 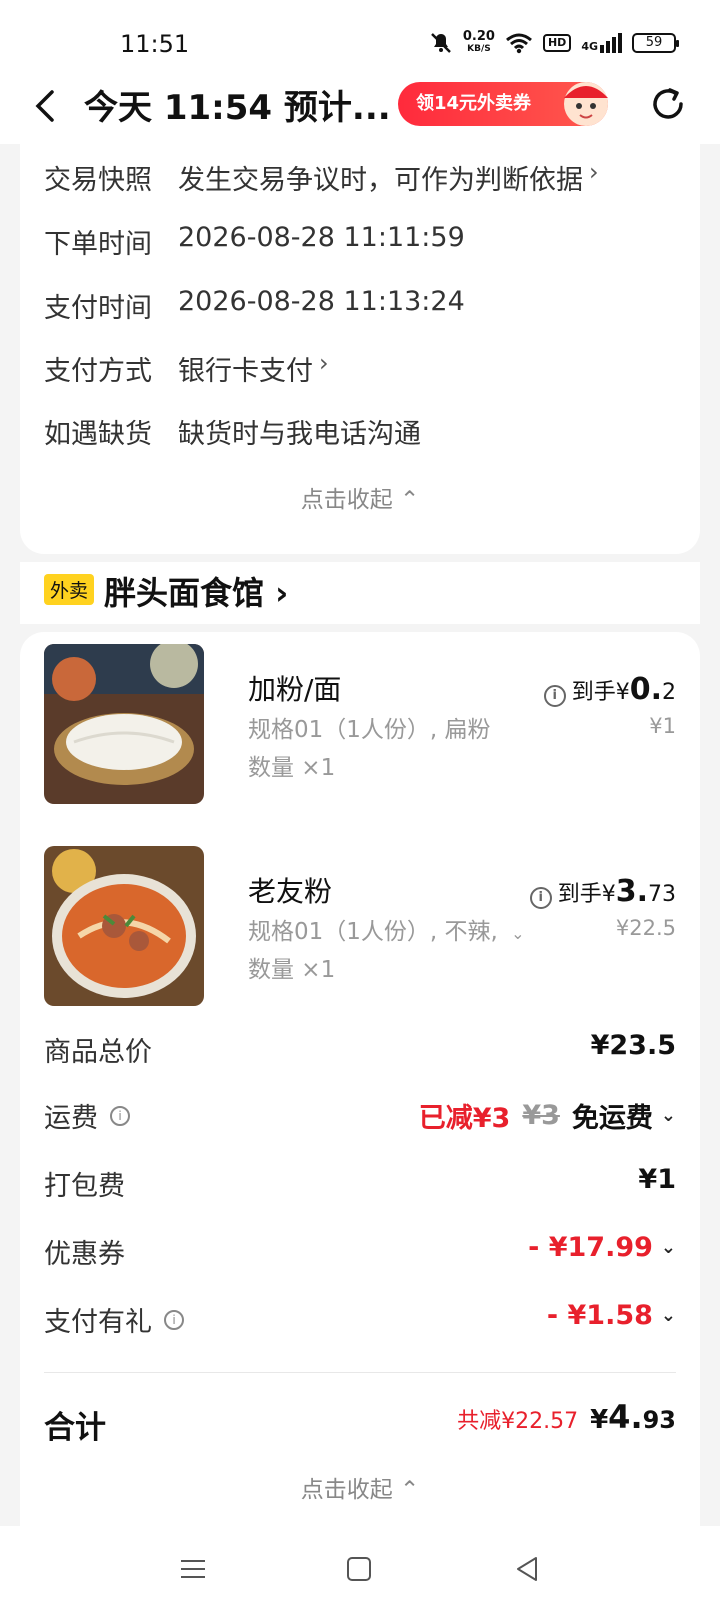 What do you see at coordinates (186, 368) in the screenshot?
I see `info-row-pay-method: 支付方式 银行卡支付 ›` at bounding box center [186, 368].